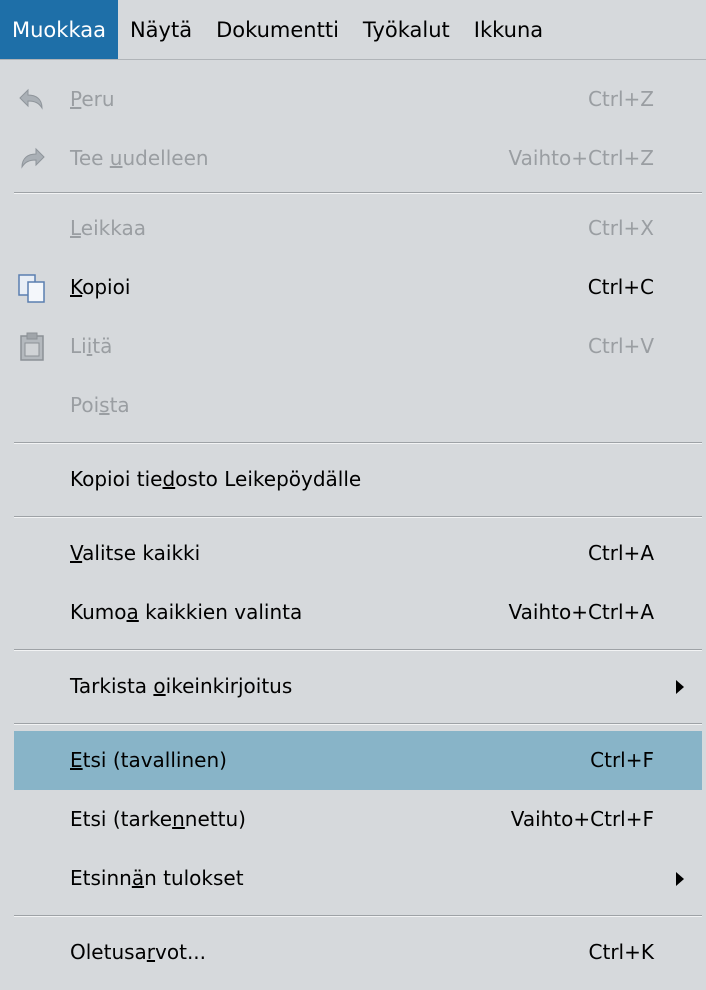 The height and width of the screenshot is (990, 706). I want to click on menubar-item-ikkuna: Ikkuna, so click(508, 29).